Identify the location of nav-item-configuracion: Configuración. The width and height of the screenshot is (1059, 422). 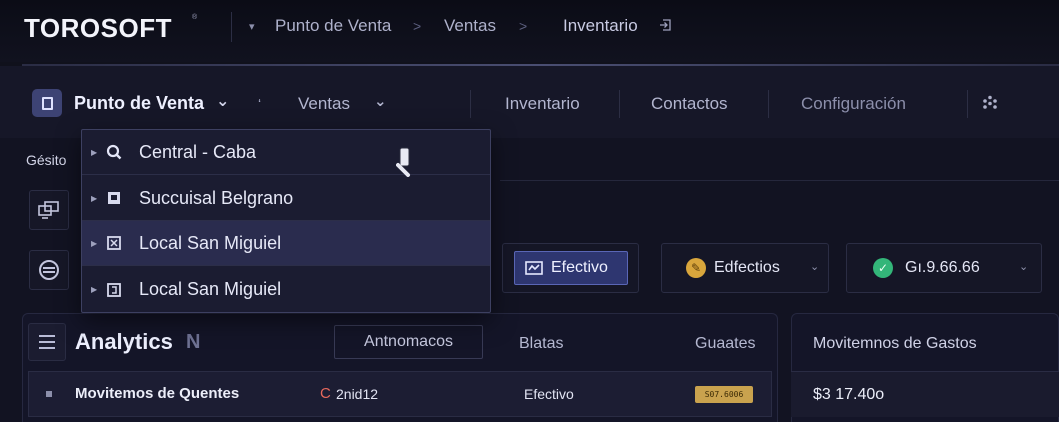
(853, 104).